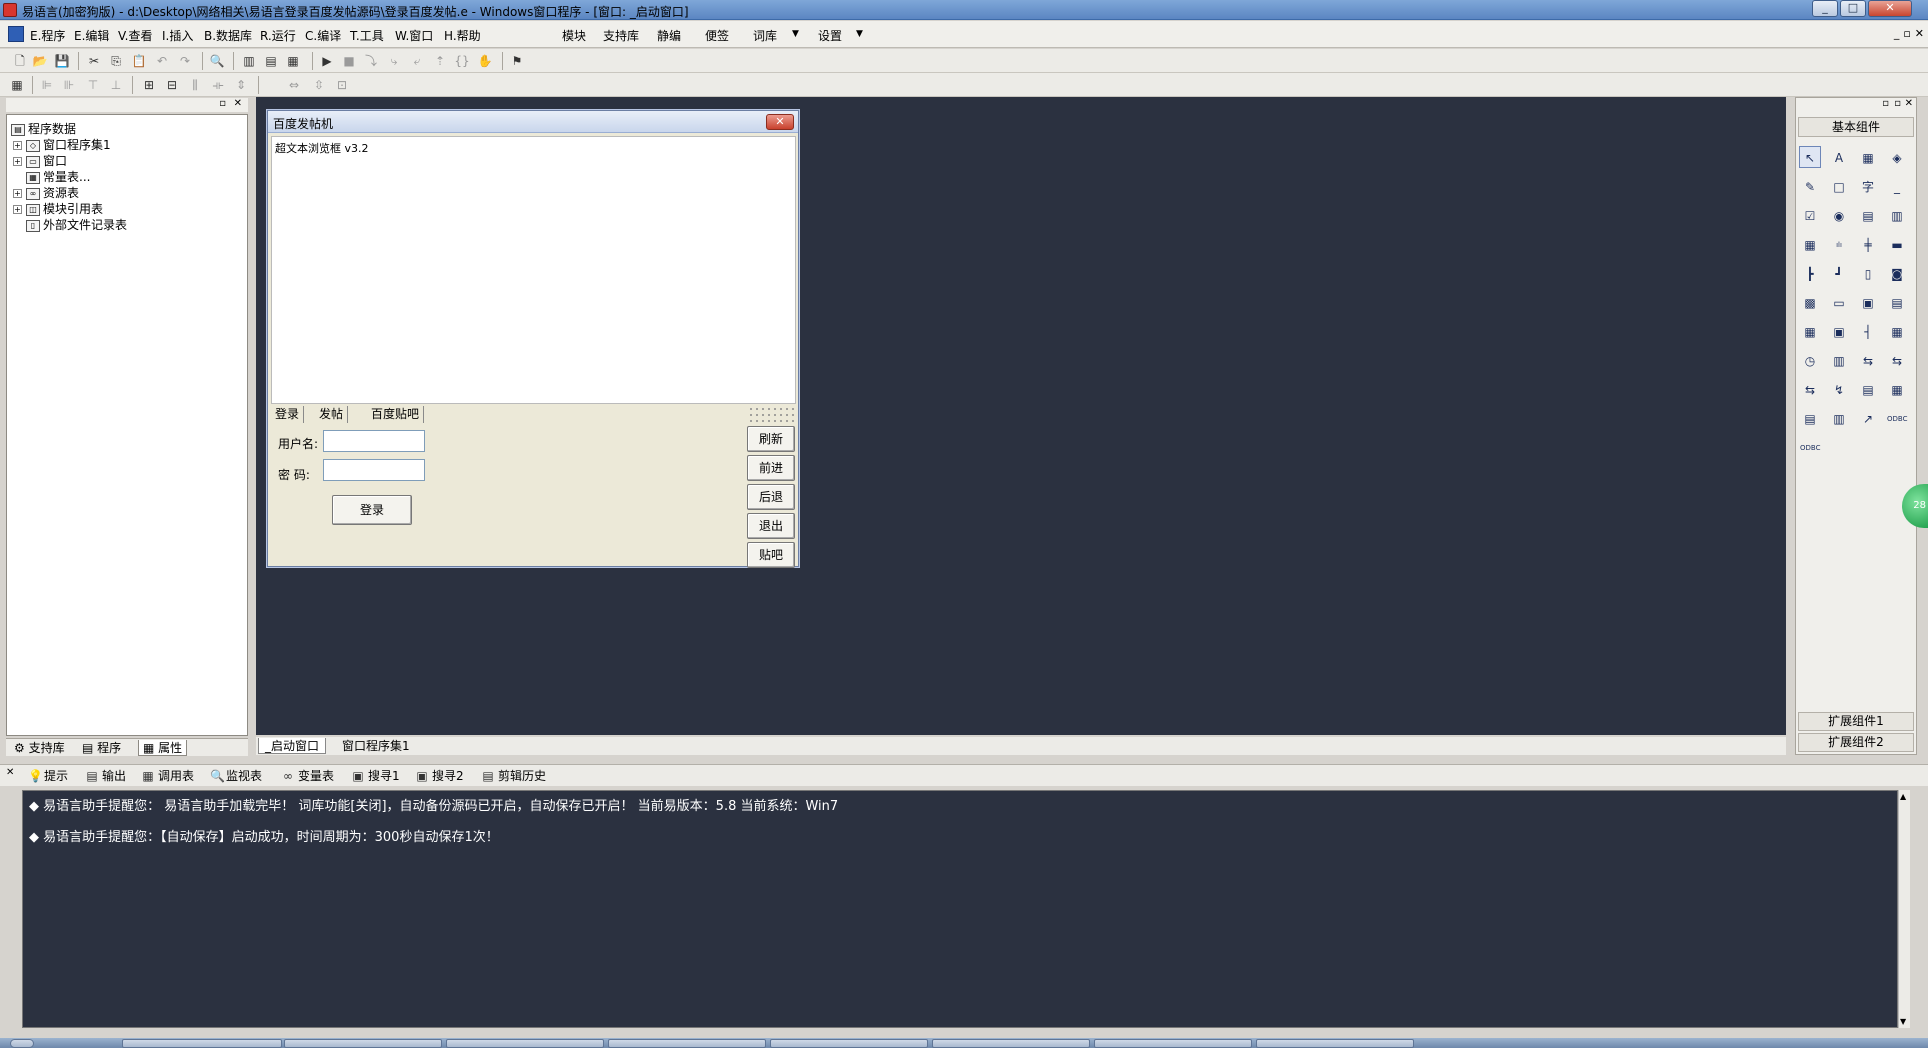  I want to click on tieba-button: 贴吧, so click(771, 555).